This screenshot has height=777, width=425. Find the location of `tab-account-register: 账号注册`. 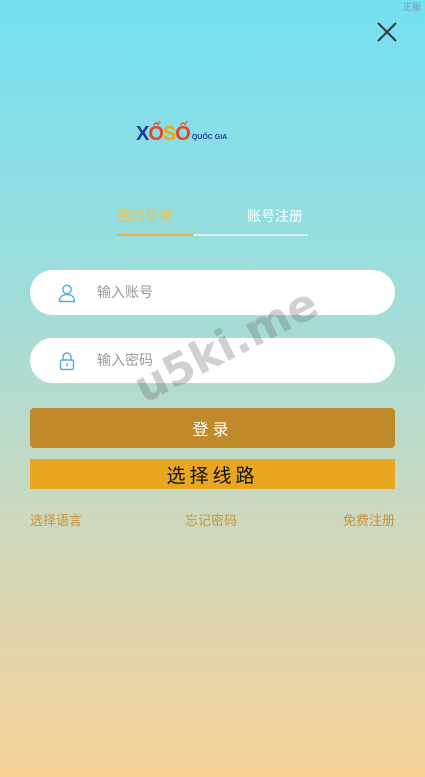

tab-account-register: 账号注册 is located at coordinates (275, 216).